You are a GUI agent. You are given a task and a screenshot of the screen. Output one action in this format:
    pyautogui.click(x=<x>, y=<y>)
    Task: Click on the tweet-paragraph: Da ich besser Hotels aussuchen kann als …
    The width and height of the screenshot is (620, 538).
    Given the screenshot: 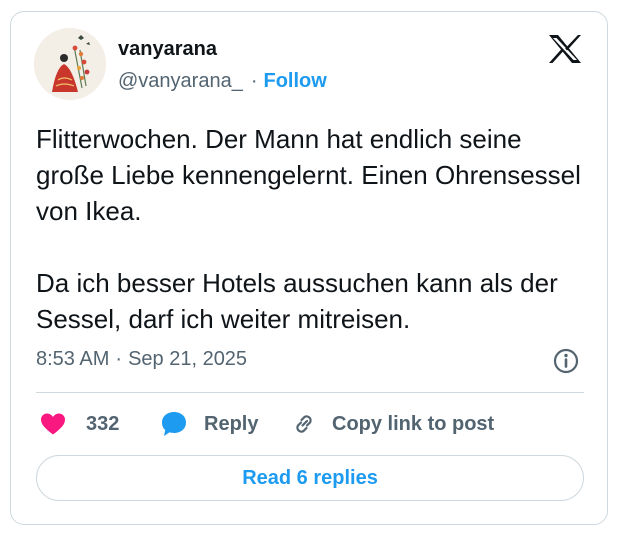 What is the action you would take?
    pyautogui.click(x=297, y=301)
    